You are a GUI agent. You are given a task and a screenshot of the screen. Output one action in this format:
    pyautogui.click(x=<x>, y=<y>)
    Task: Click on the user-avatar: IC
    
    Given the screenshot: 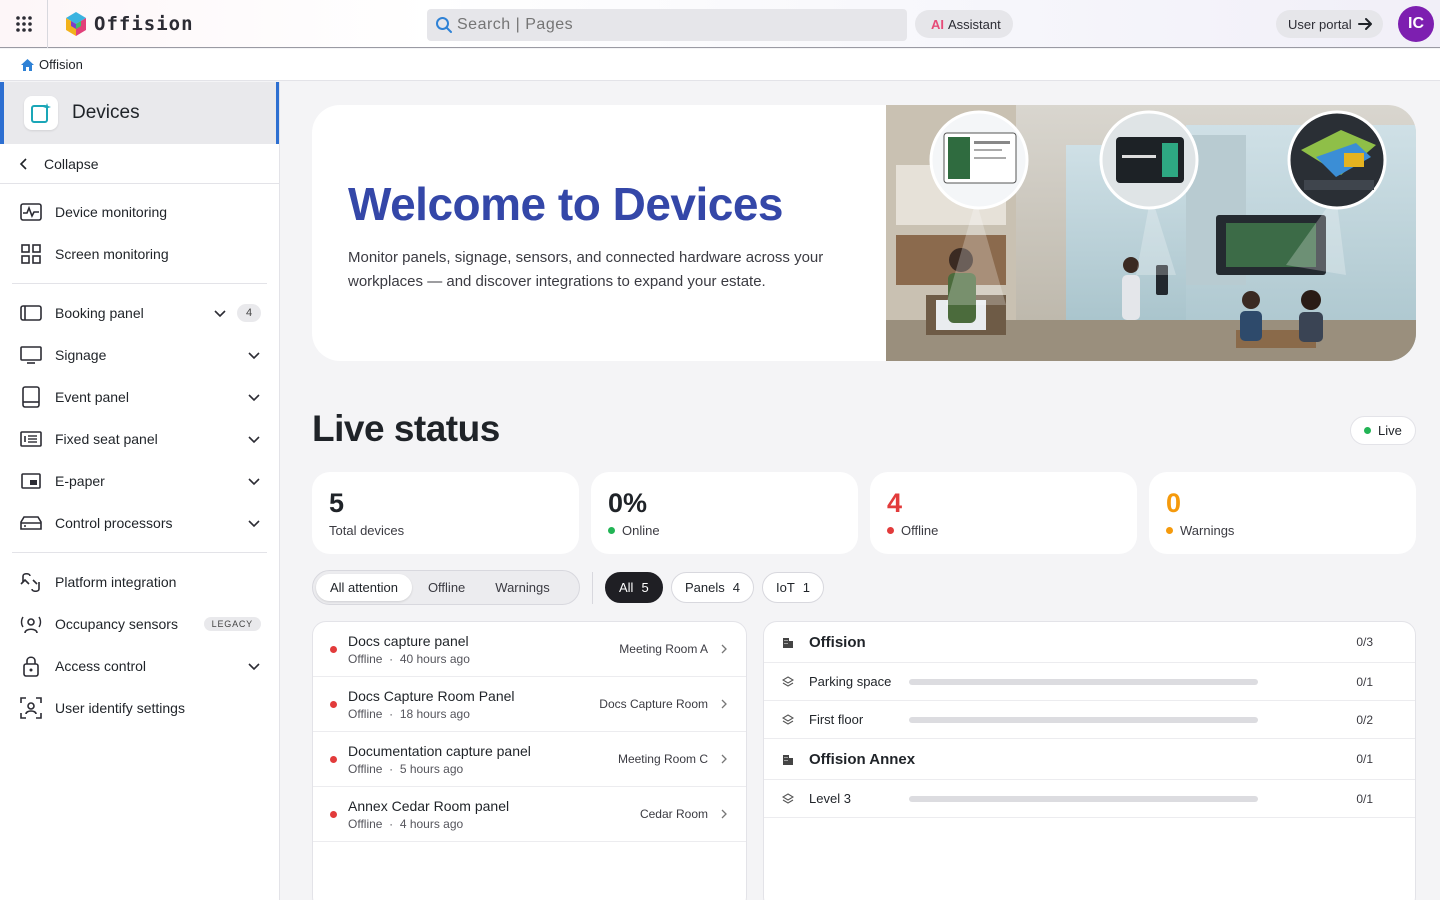 What is the action you would take?
    pyautogui.click(x=1416, y=24)
    